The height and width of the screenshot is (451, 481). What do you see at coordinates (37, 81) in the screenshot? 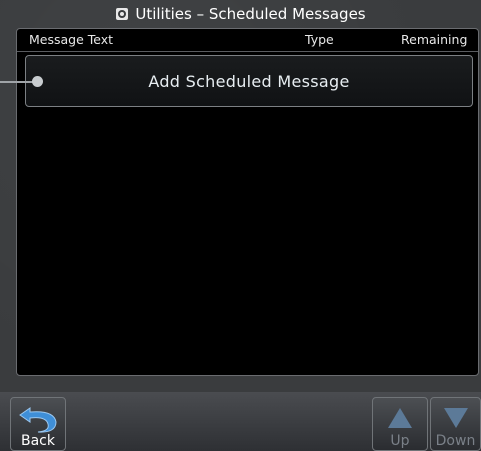
I see `callout-dot` at bounding box center [37, 81].